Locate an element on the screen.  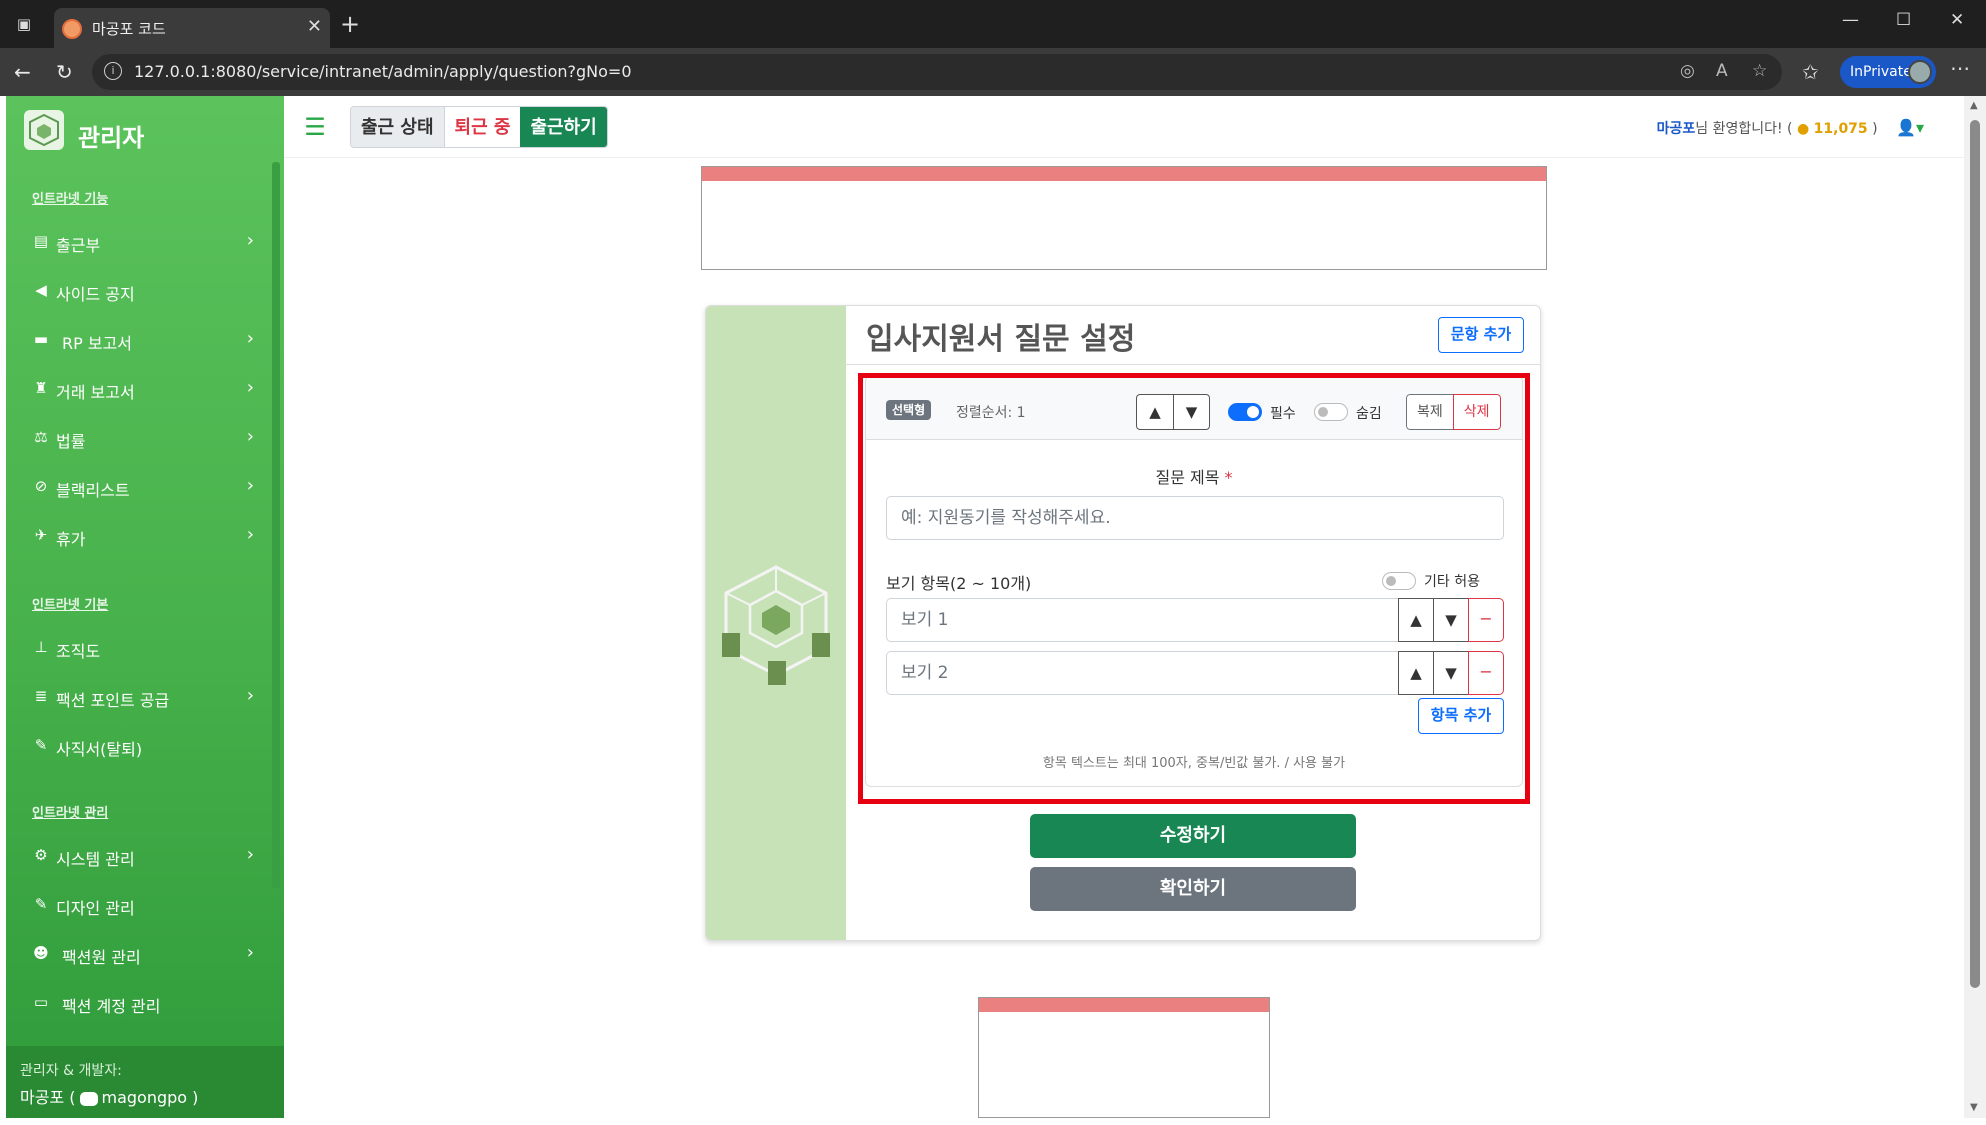
welcome-name: 마공포 is located at coordinates (1676, 129).